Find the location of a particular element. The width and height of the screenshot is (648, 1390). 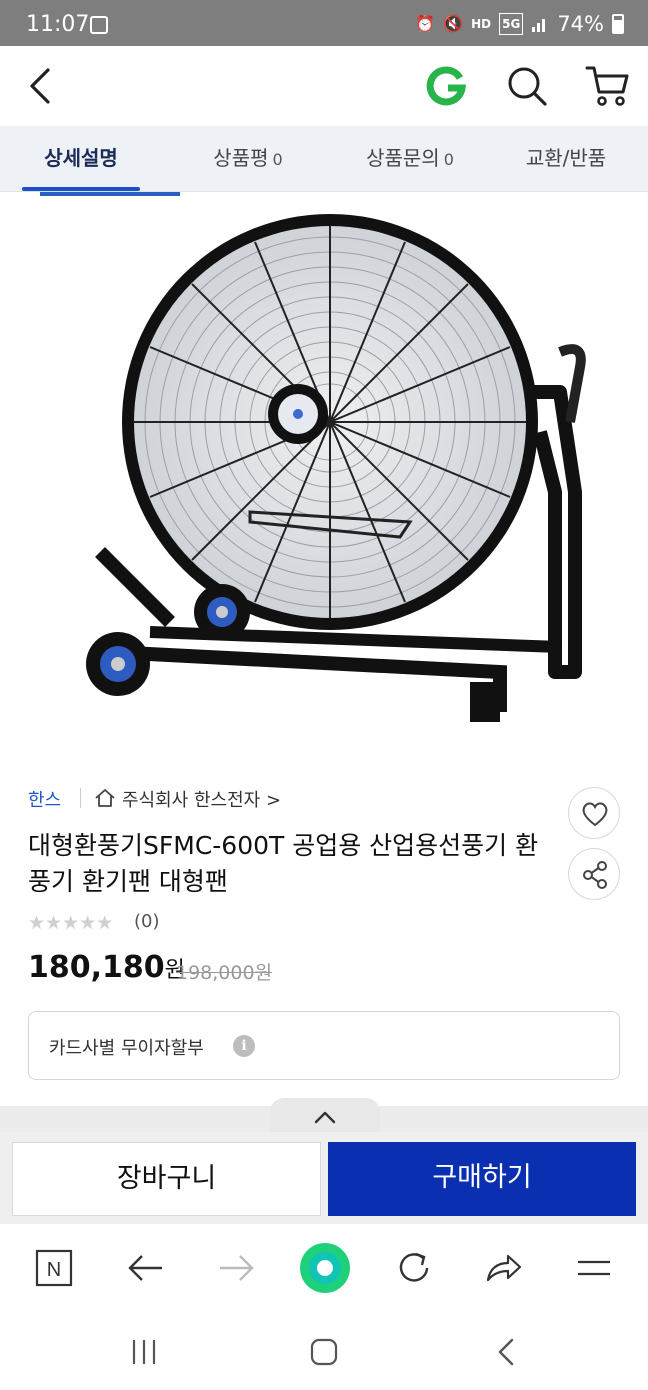

tab-label: 상품평 is located at coordinates (241, 158).